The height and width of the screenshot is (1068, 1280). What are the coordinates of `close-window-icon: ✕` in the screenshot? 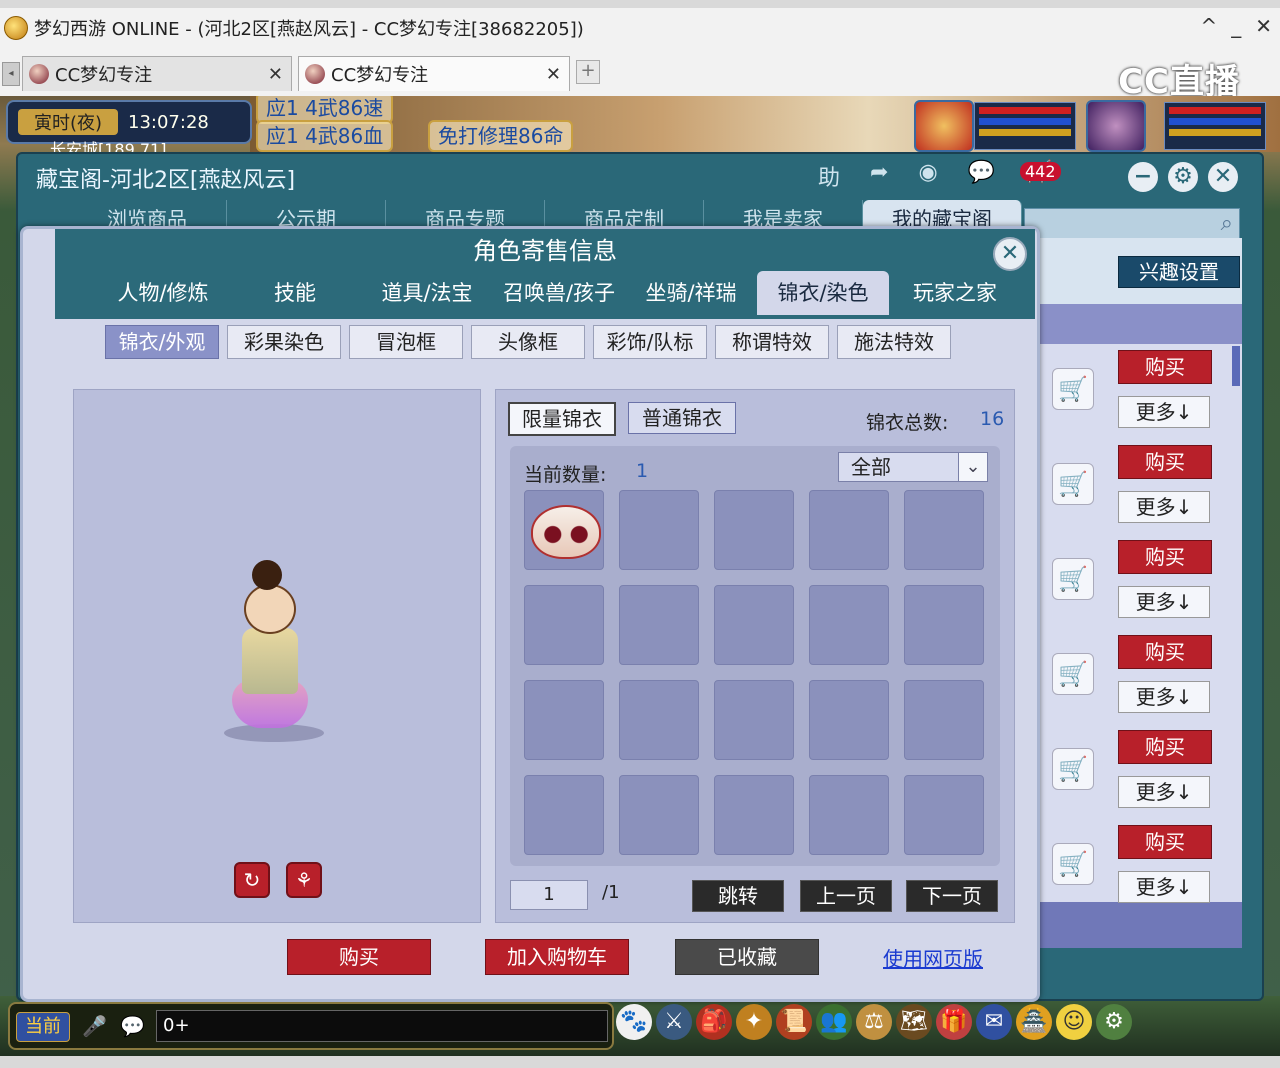 It's located at (1263, 26).